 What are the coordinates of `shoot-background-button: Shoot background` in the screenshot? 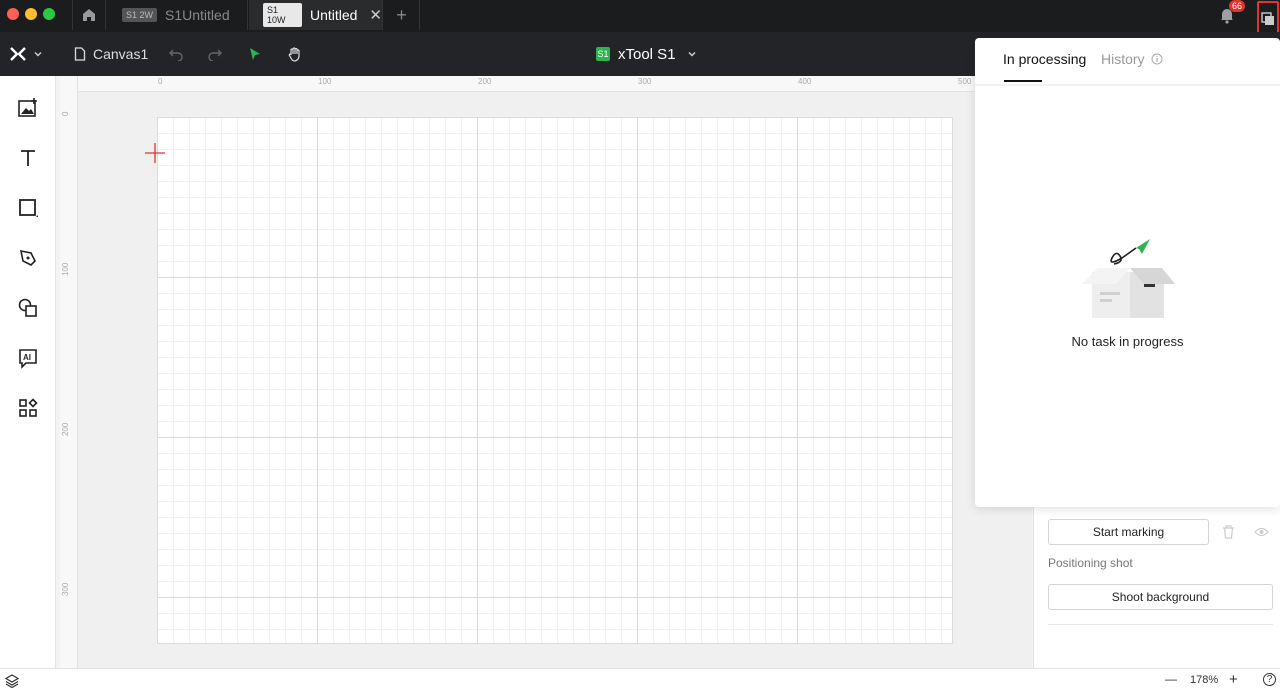 It's located at (1160, 597).